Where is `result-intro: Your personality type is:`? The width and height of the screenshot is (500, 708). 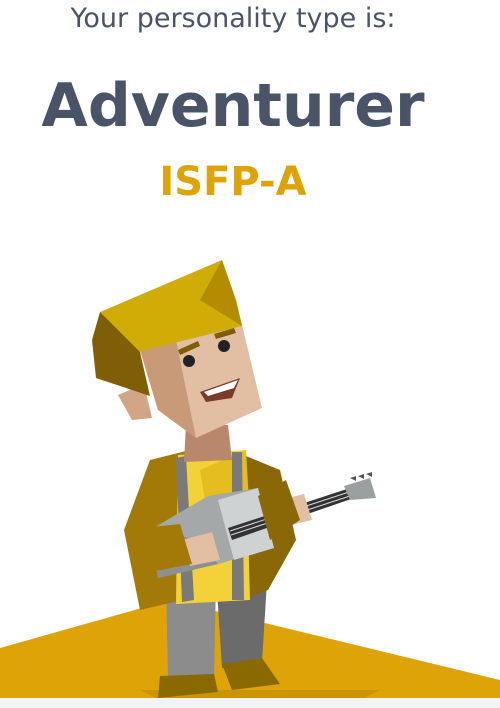 result-intro: Your personality type is: is located at coordinates (233, 18).